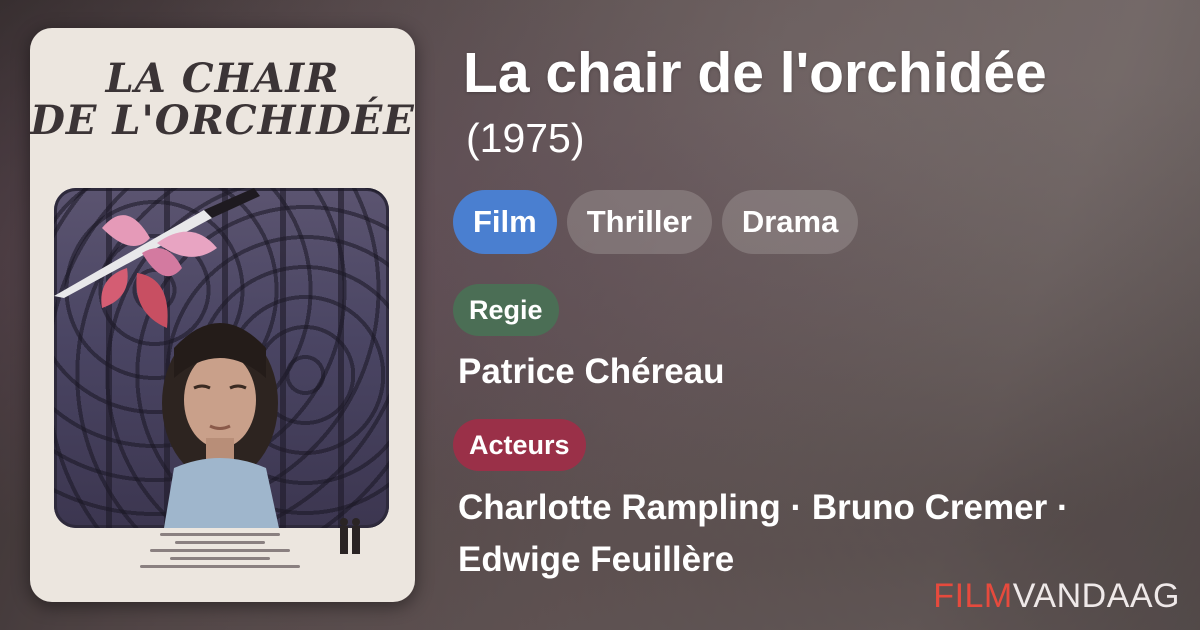 This screenshot has height=630, width=1200. Describe the element at coordinates (525, 138) in the screenshot. I see `movie-year: (1975)` at that location.